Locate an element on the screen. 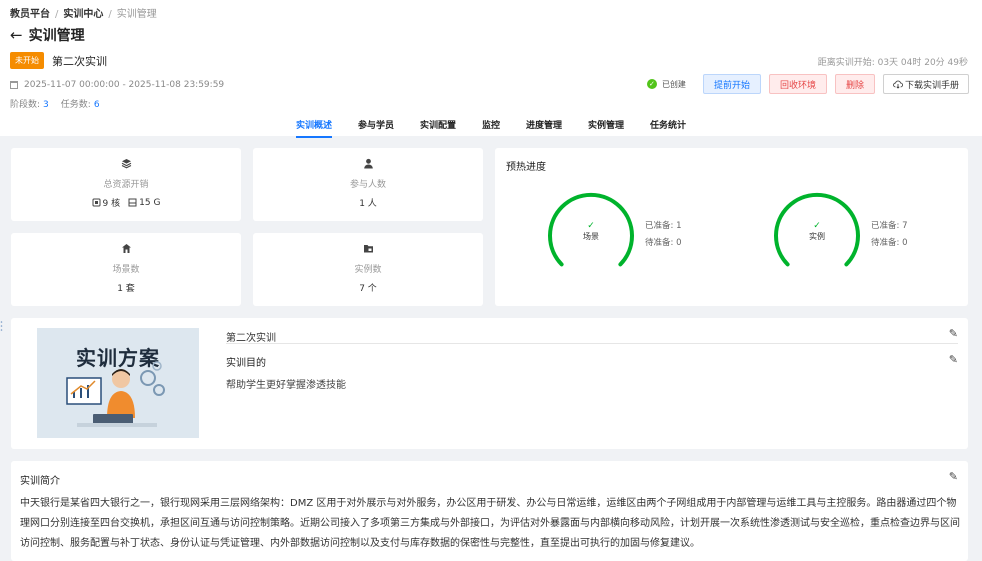 This screenshot has width=982, height=561. training-illustration-icon is located at coordinates (115, 394).